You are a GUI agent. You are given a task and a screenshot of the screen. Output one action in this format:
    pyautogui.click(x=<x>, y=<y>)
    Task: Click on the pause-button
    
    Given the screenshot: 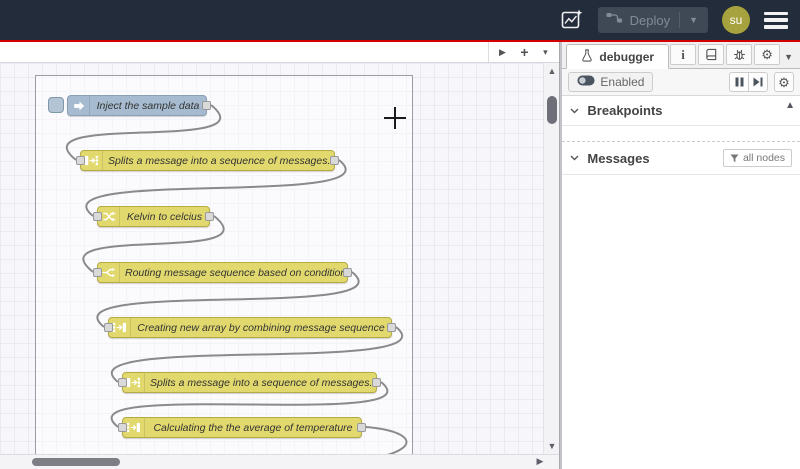 What is the action you would take?
    pyautogui.click(x=739, y=82)
    